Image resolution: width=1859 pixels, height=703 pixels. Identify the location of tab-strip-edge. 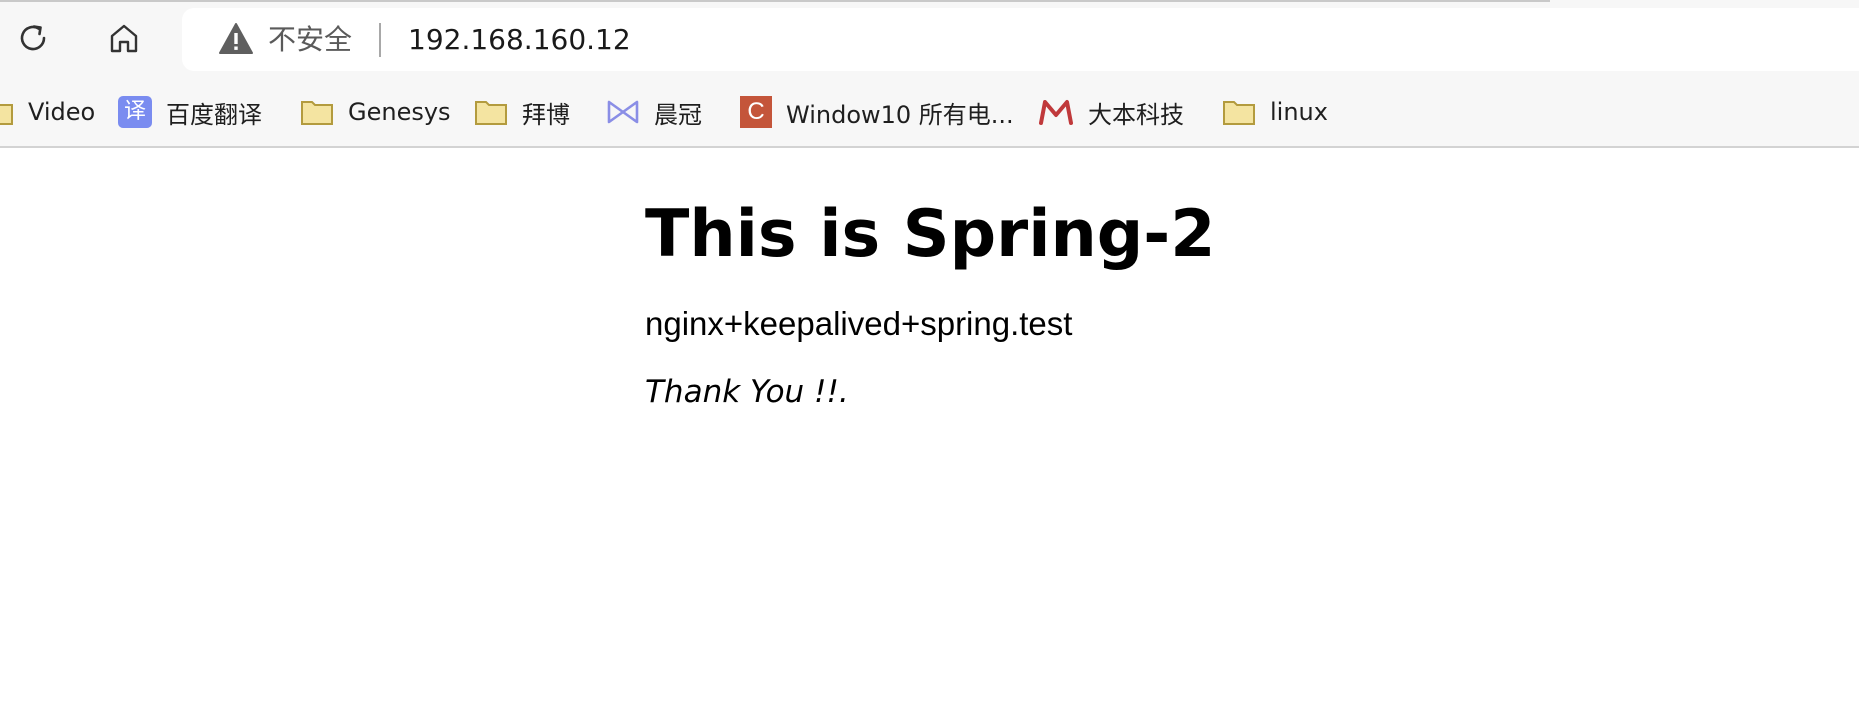
(775, 1).